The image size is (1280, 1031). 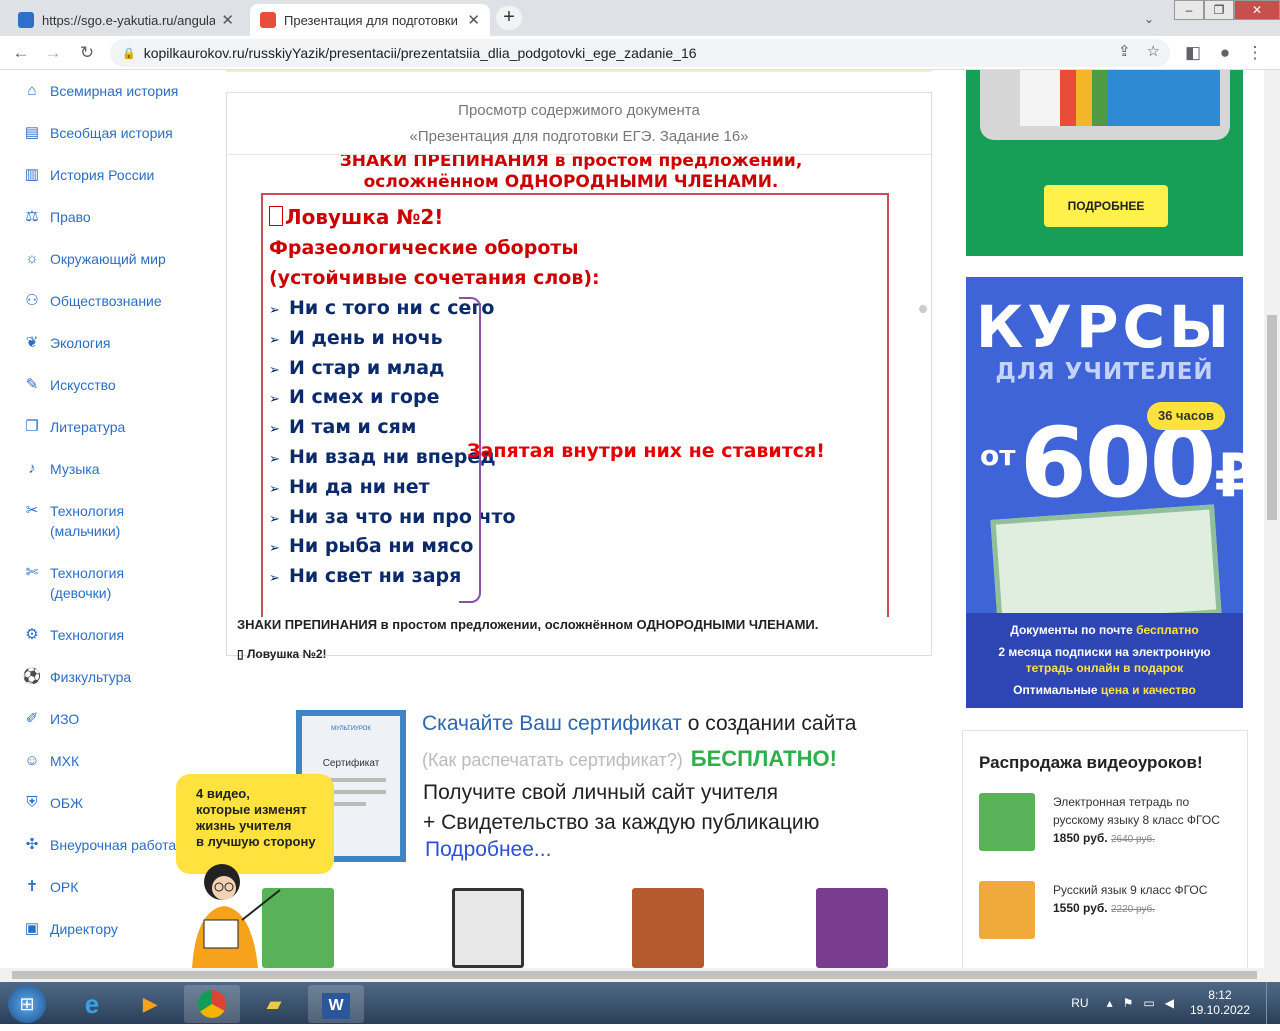 I want to click on internet-explorer-icon: e, so click(x=92, y=1004).